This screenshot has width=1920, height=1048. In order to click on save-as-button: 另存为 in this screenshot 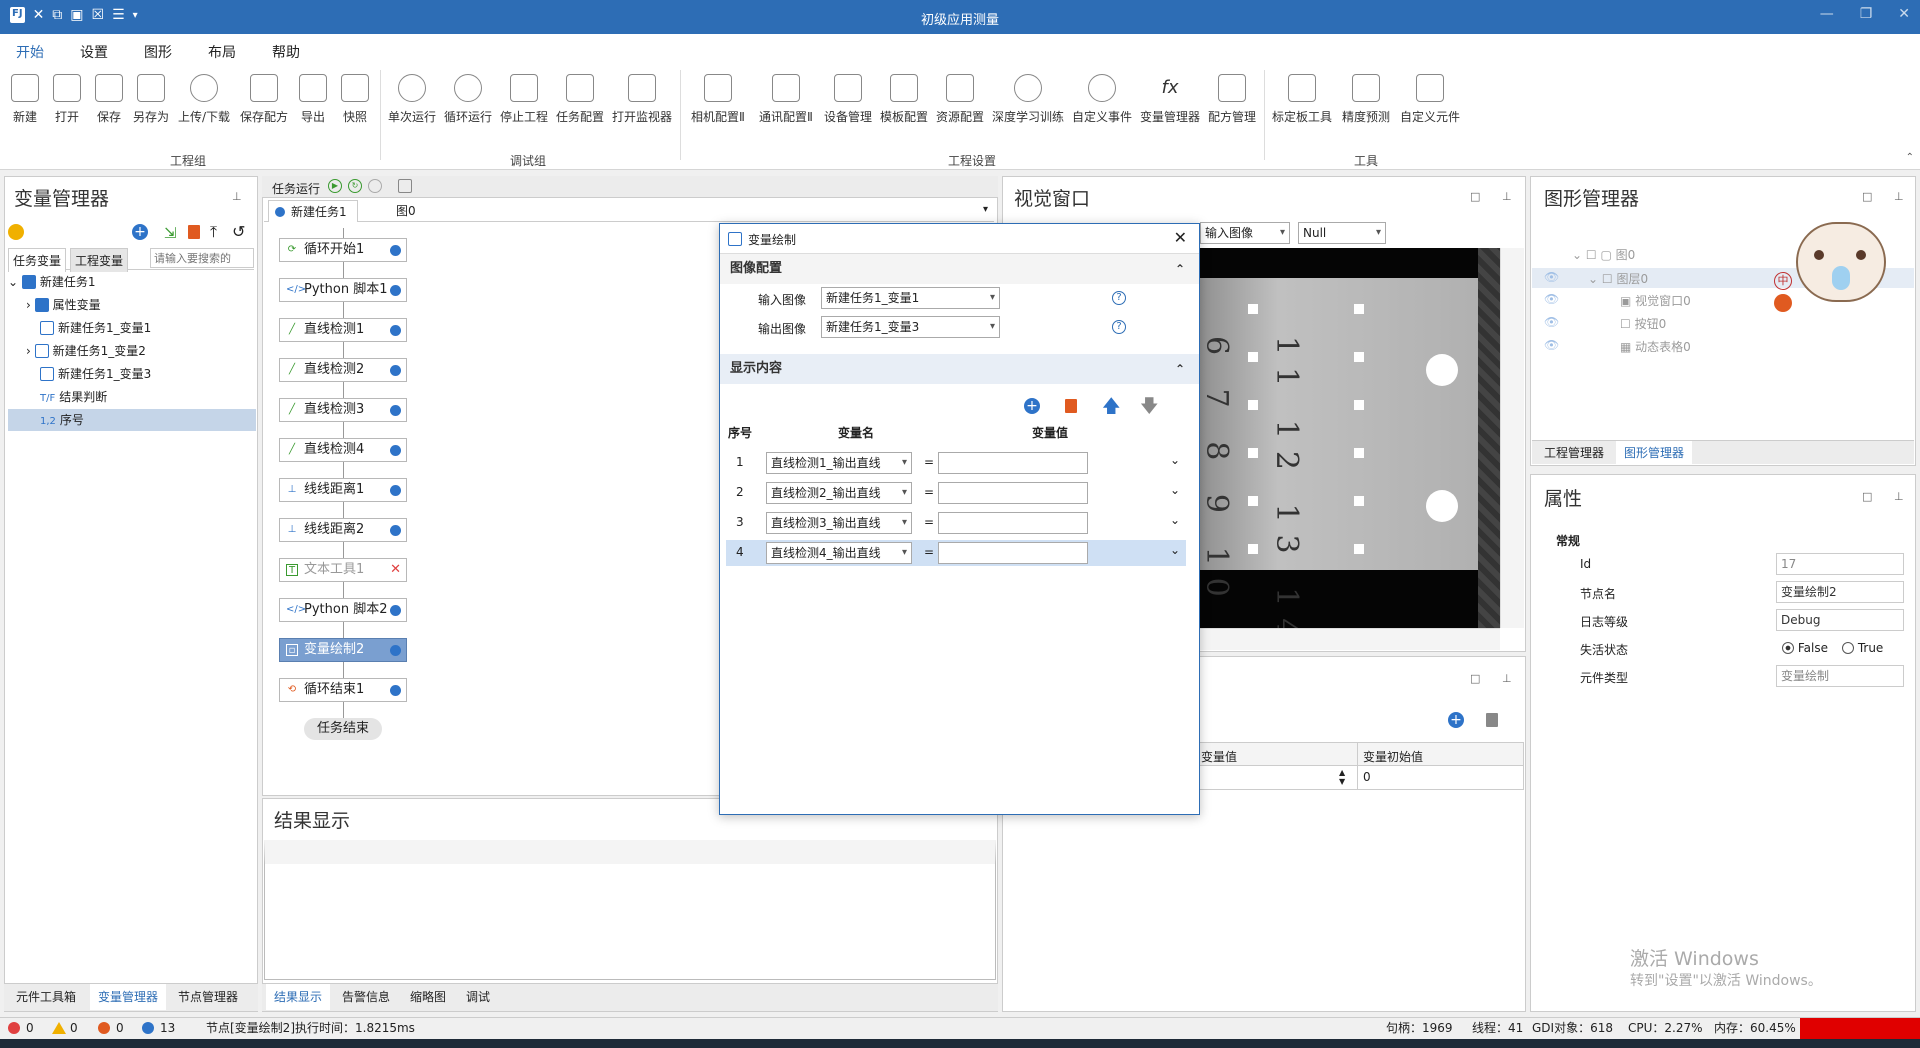, I will do `click(151, 99)`.